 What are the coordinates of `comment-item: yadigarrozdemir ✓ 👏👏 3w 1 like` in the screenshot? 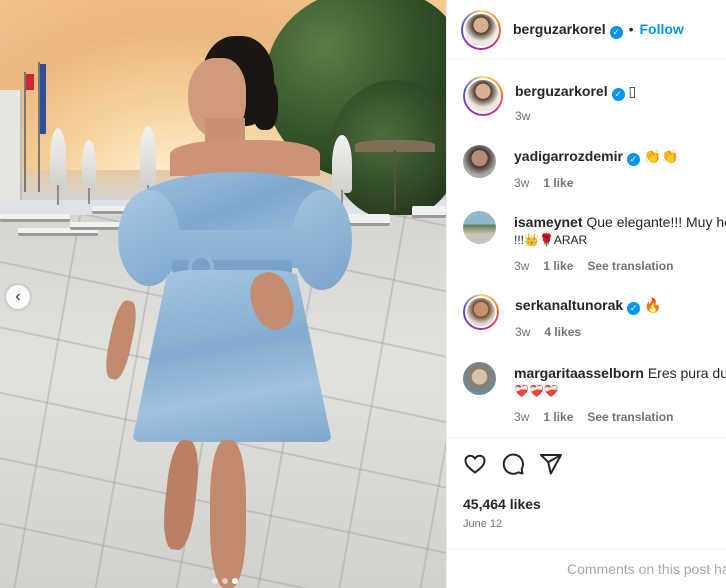 It's located at (586, 168).